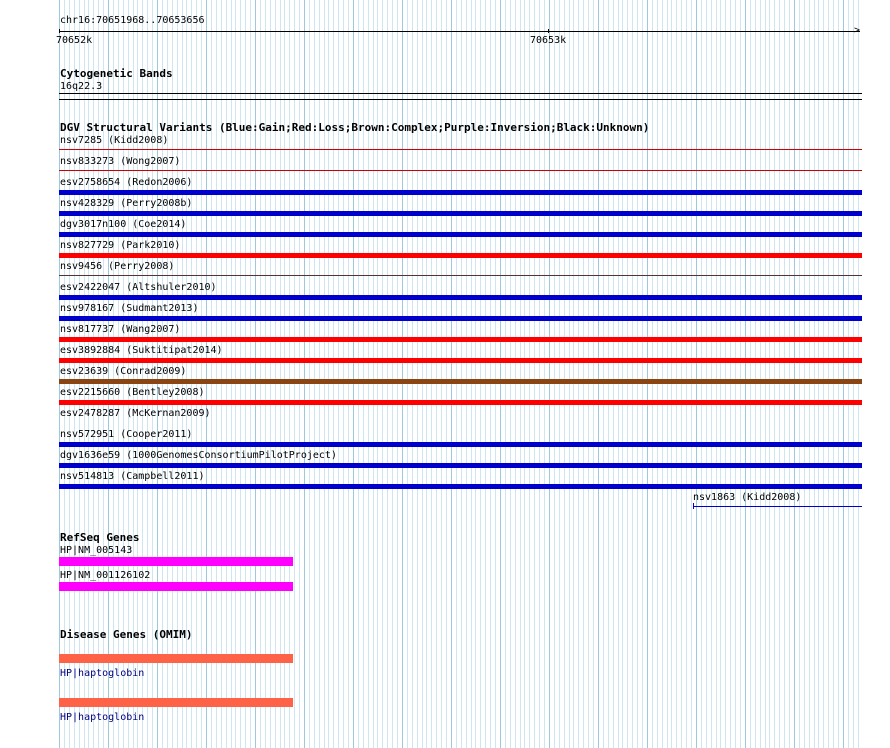 The width and height of the screenshot is (890, 748). I want to click on refseq-gene-label: HP|NM_005143, so click(96, 550).